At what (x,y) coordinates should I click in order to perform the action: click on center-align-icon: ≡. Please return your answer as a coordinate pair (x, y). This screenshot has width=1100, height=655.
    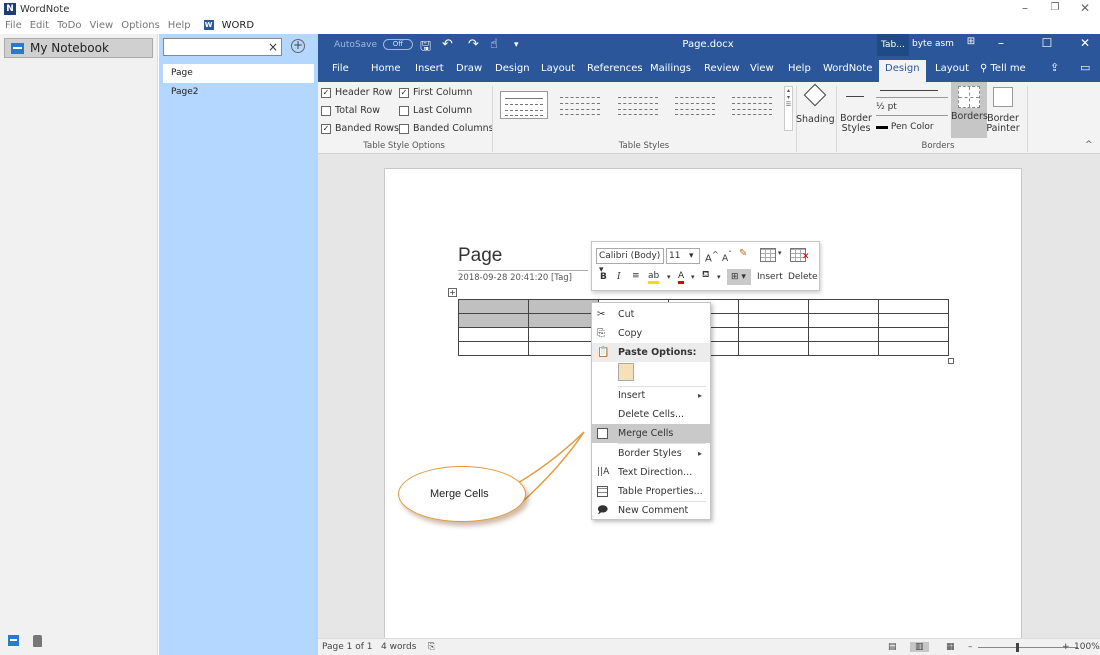
    Looking at the image, I should click on (636, 276).